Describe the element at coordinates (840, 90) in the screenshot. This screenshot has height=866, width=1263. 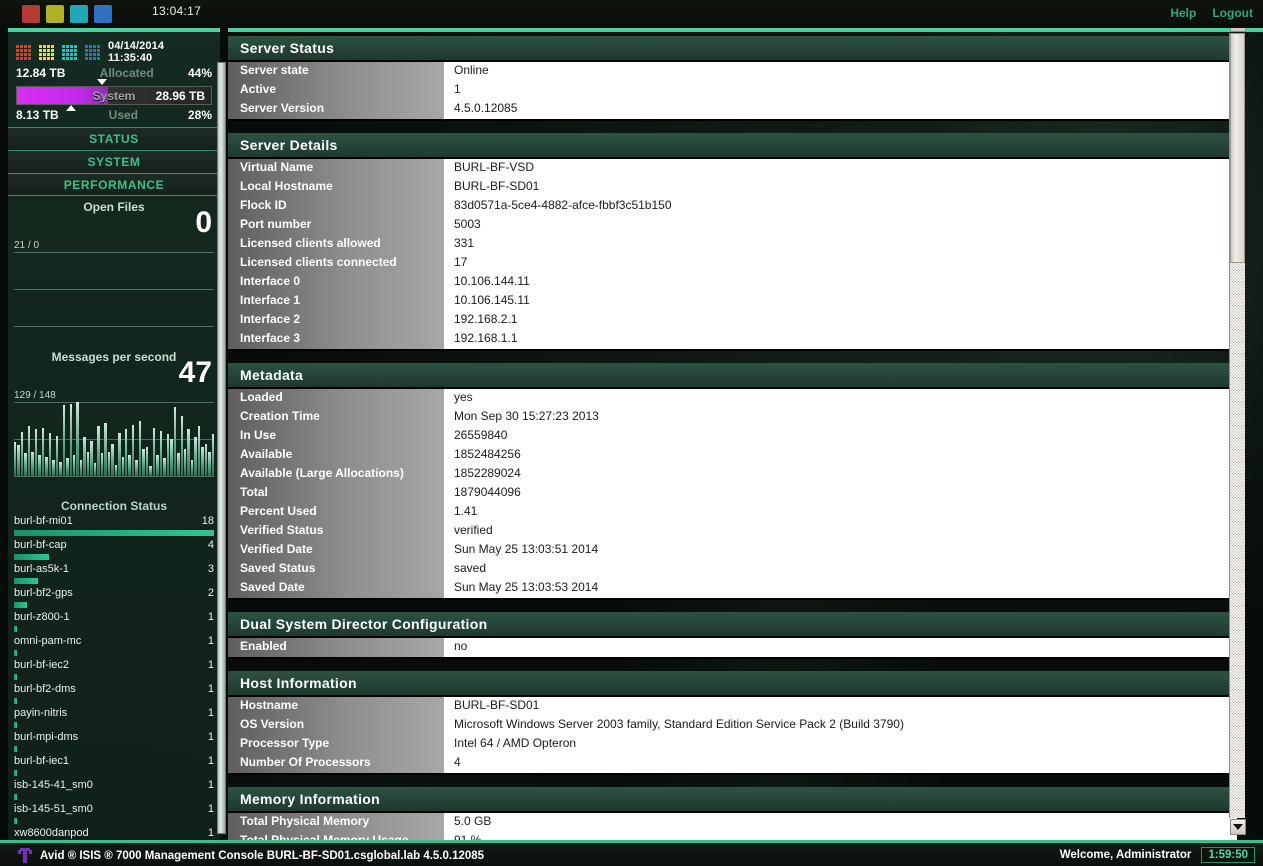
I see `row-value: 1` at that location.